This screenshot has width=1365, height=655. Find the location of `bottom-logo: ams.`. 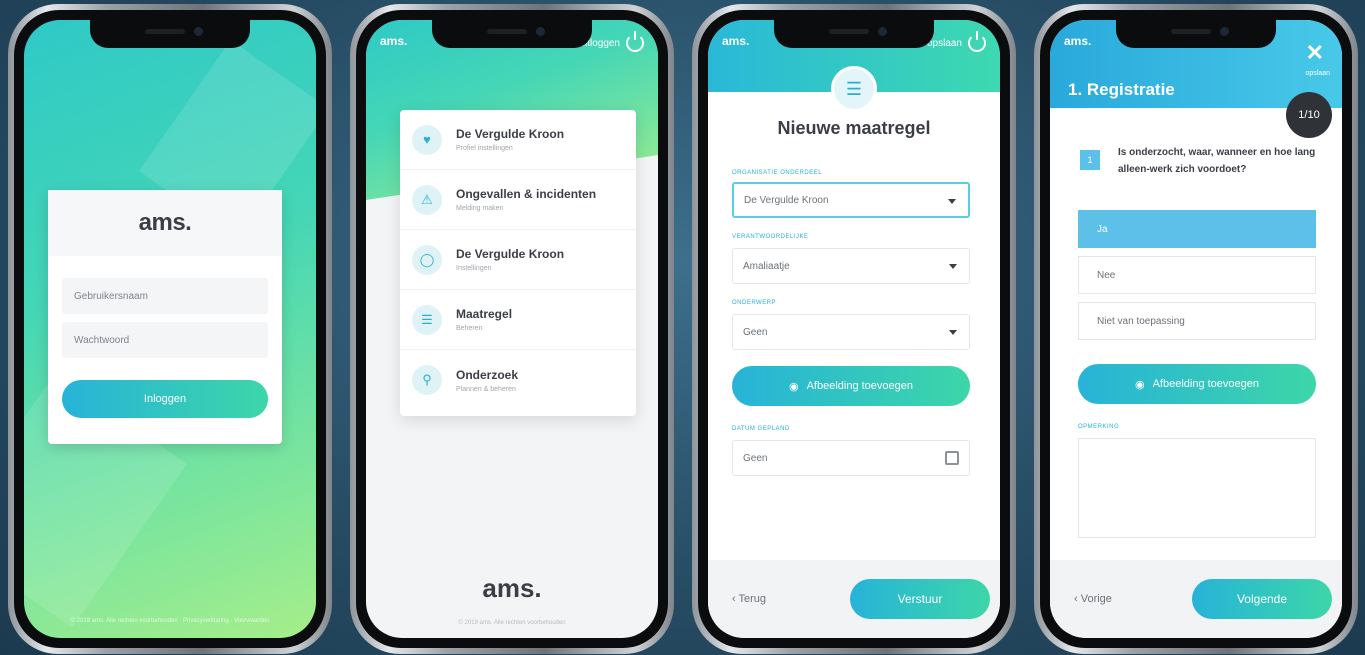

bottom-logo: ams. is located at coordinates (512, 588).